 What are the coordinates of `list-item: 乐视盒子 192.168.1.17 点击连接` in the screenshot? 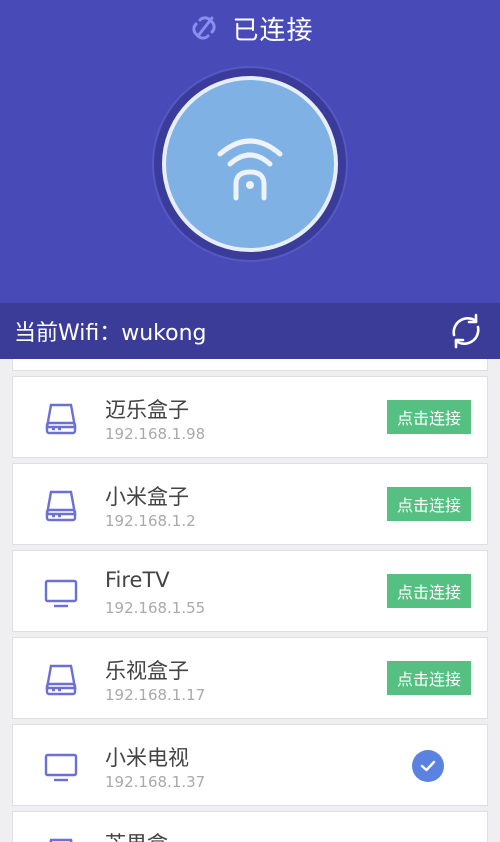 It's located at (250, 678).